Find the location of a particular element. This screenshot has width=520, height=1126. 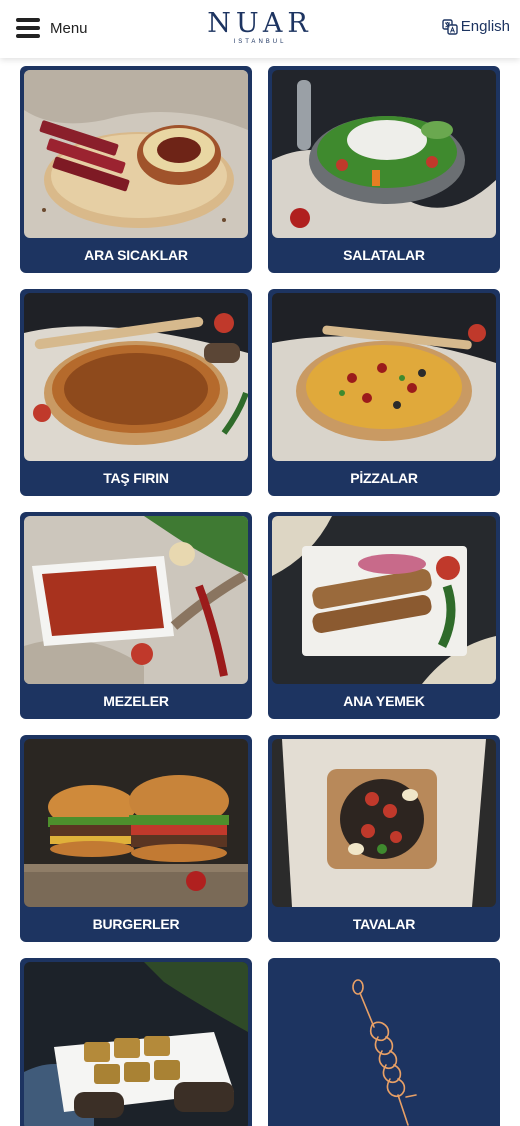

ana-yemek-photo is located at coordinates (384, 600).